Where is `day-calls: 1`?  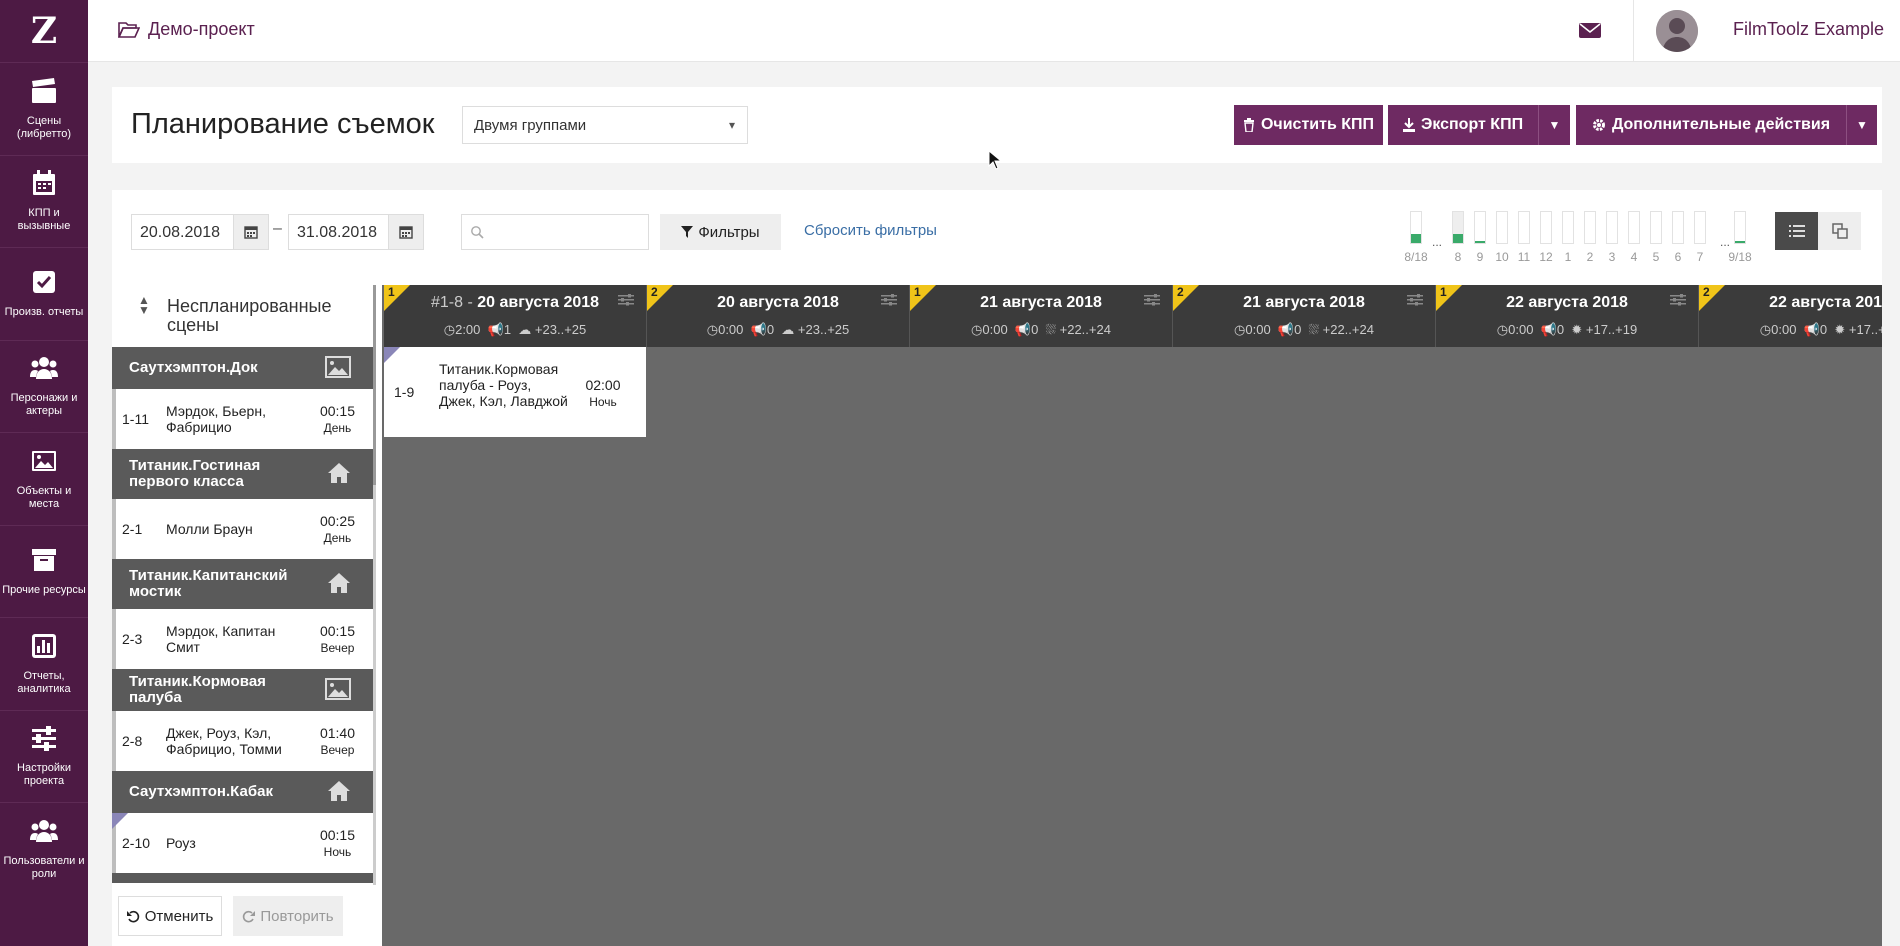
day-calls: 1 is located at coordinates (507, 329).